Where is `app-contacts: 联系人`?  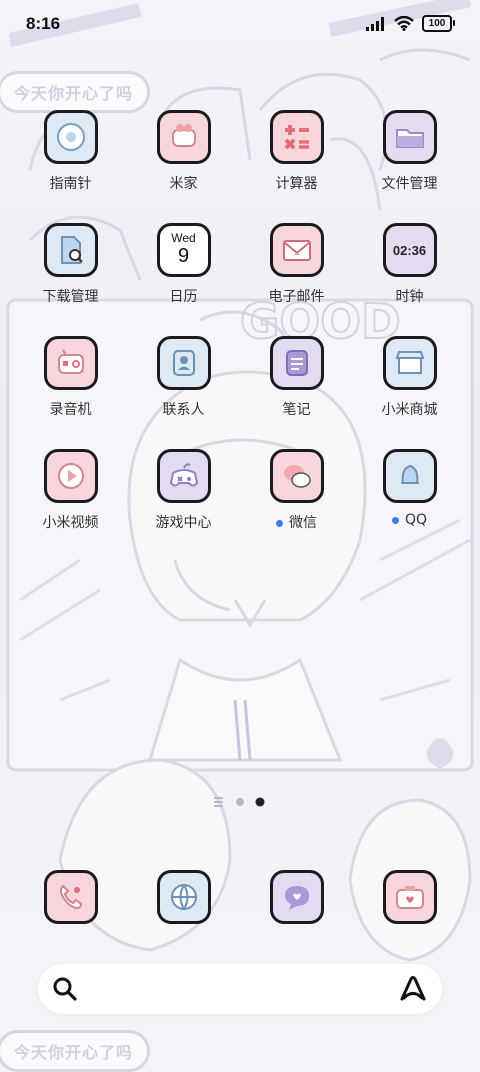
app-contacts: 联系人 is located at coordinates (183, 377).